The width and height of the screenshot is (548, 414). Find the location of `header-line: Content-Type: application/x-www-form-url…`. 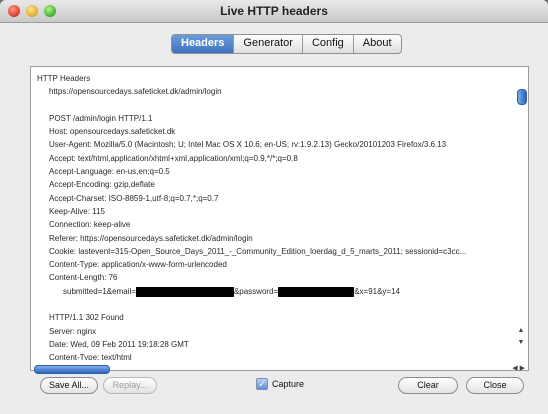

header-line: Content-Type: application/x-www-form-url… is located at coordinates (138, 265).